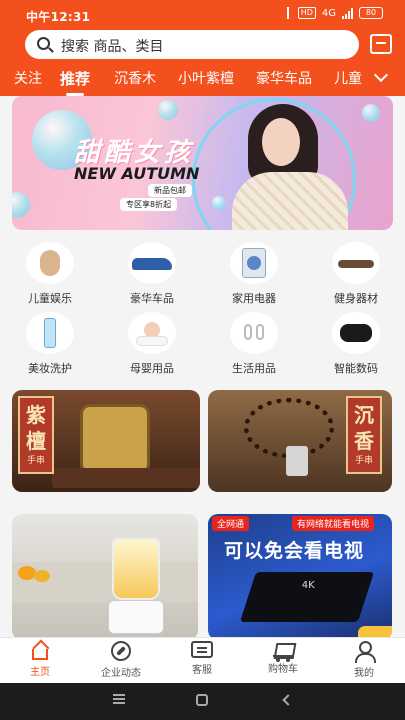  I want to click on cart-icon, so click(283, 652).